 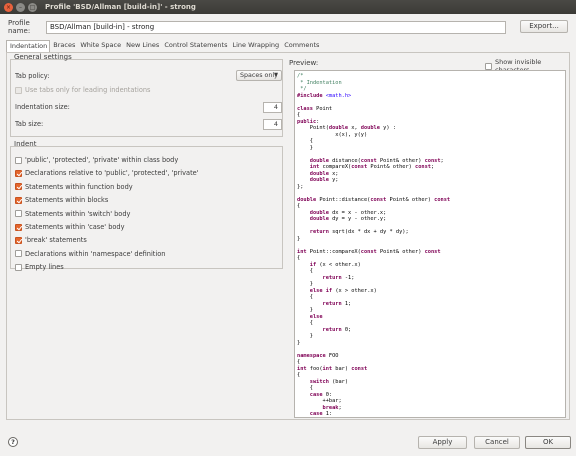 I want to click on tab-size-label: Tab size:, so click(x=29, y=124).